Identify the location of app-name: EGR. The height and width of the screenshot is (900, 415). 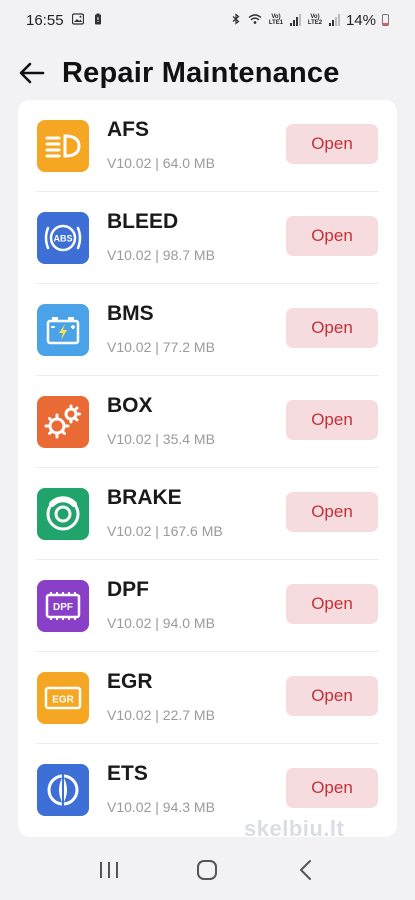
(130, 681).